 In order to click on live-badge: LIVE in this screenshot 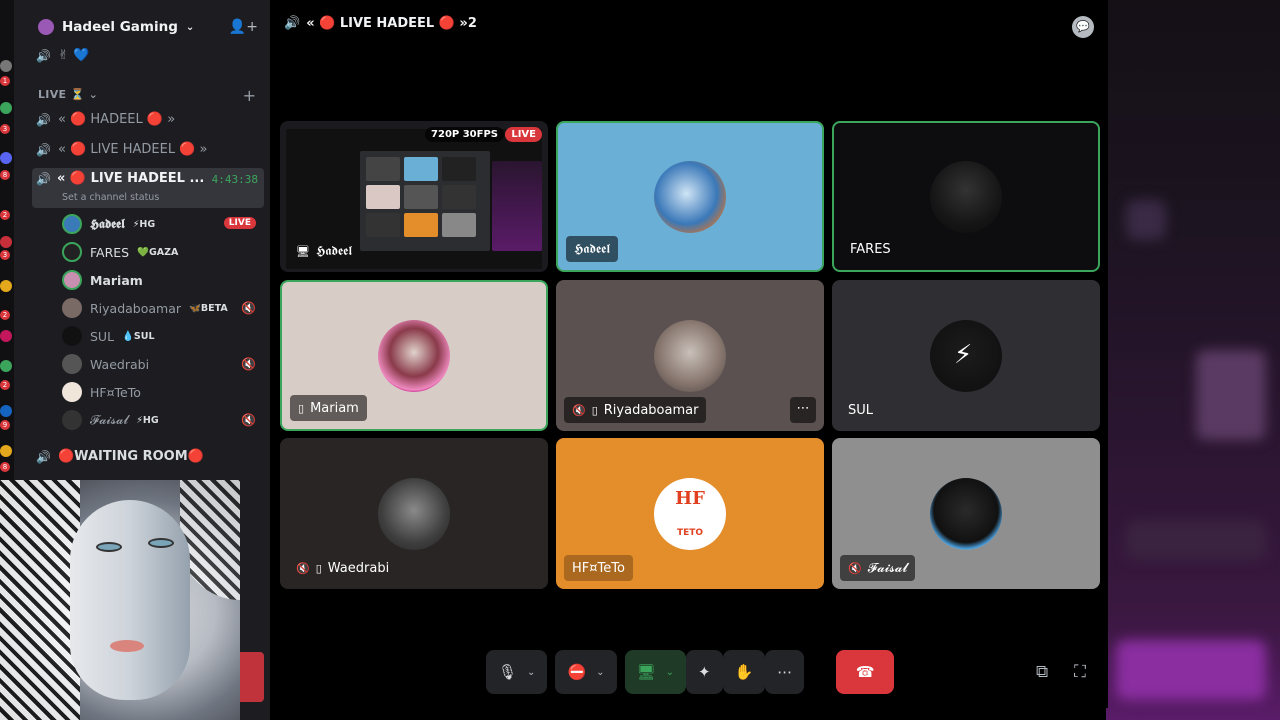, I will do `click(523, 134)`.